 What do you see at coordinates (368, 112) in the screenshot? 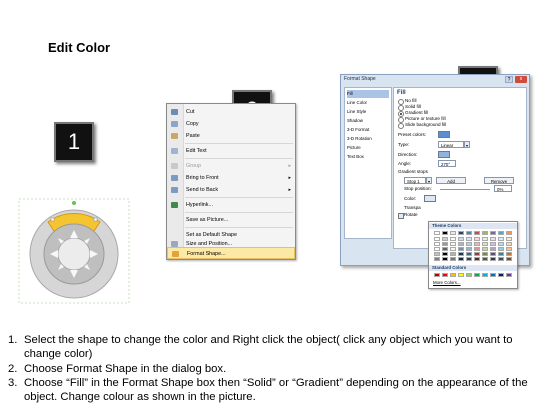
I see `nav-line-style: Line Style` at bounding box center [368, 112].